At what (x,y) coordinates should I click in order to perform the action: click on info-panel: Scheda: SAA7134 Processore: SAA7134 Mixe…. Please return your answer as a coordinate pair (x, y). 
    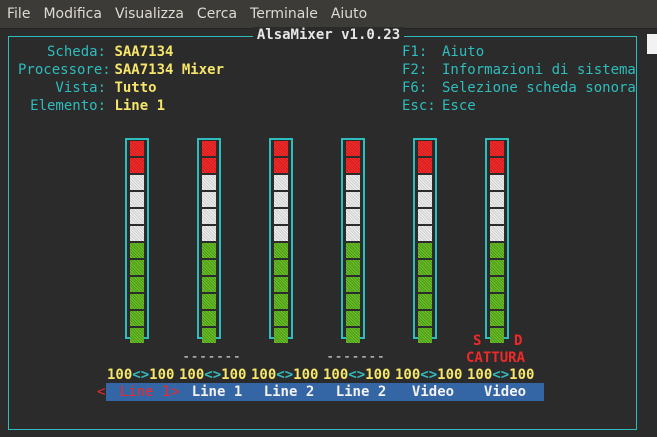
    Looking at the image, I should click on (121, 79).